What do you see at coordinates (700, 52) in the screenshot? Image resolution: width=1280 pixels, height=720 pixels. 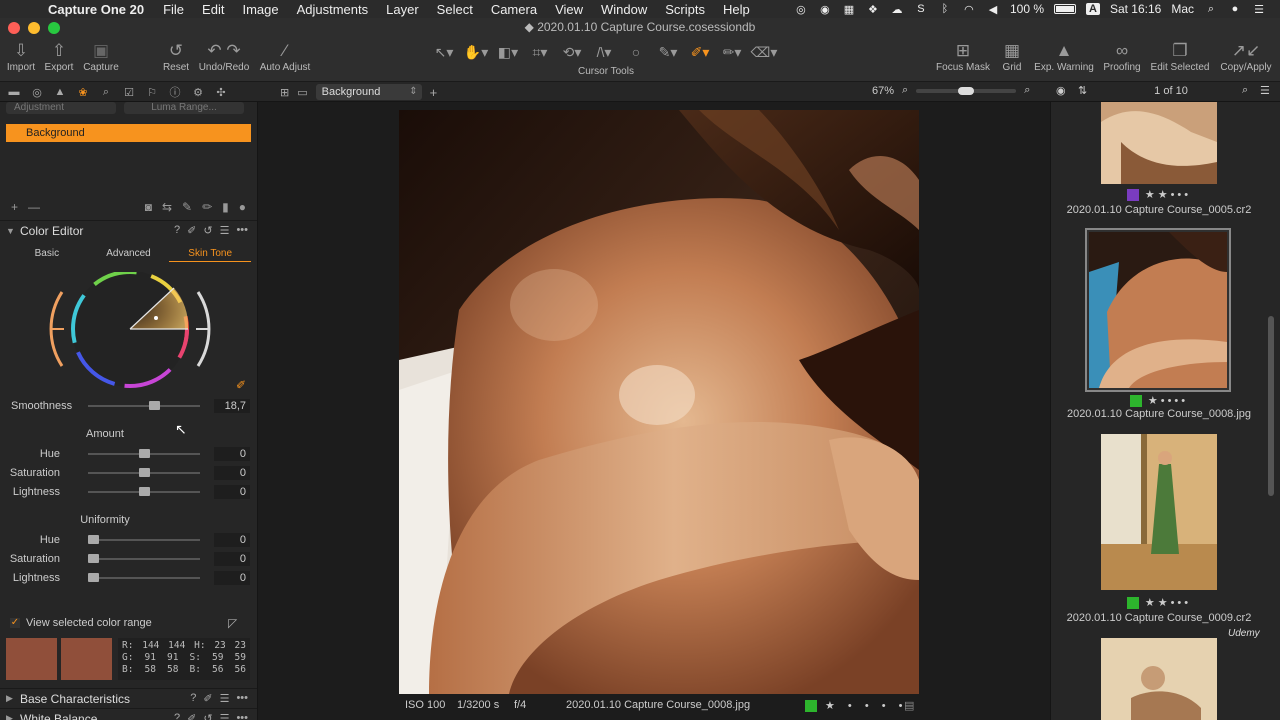 I see `skin-tone-picker-icon: ✐▾` at bounding box center [700, 52].